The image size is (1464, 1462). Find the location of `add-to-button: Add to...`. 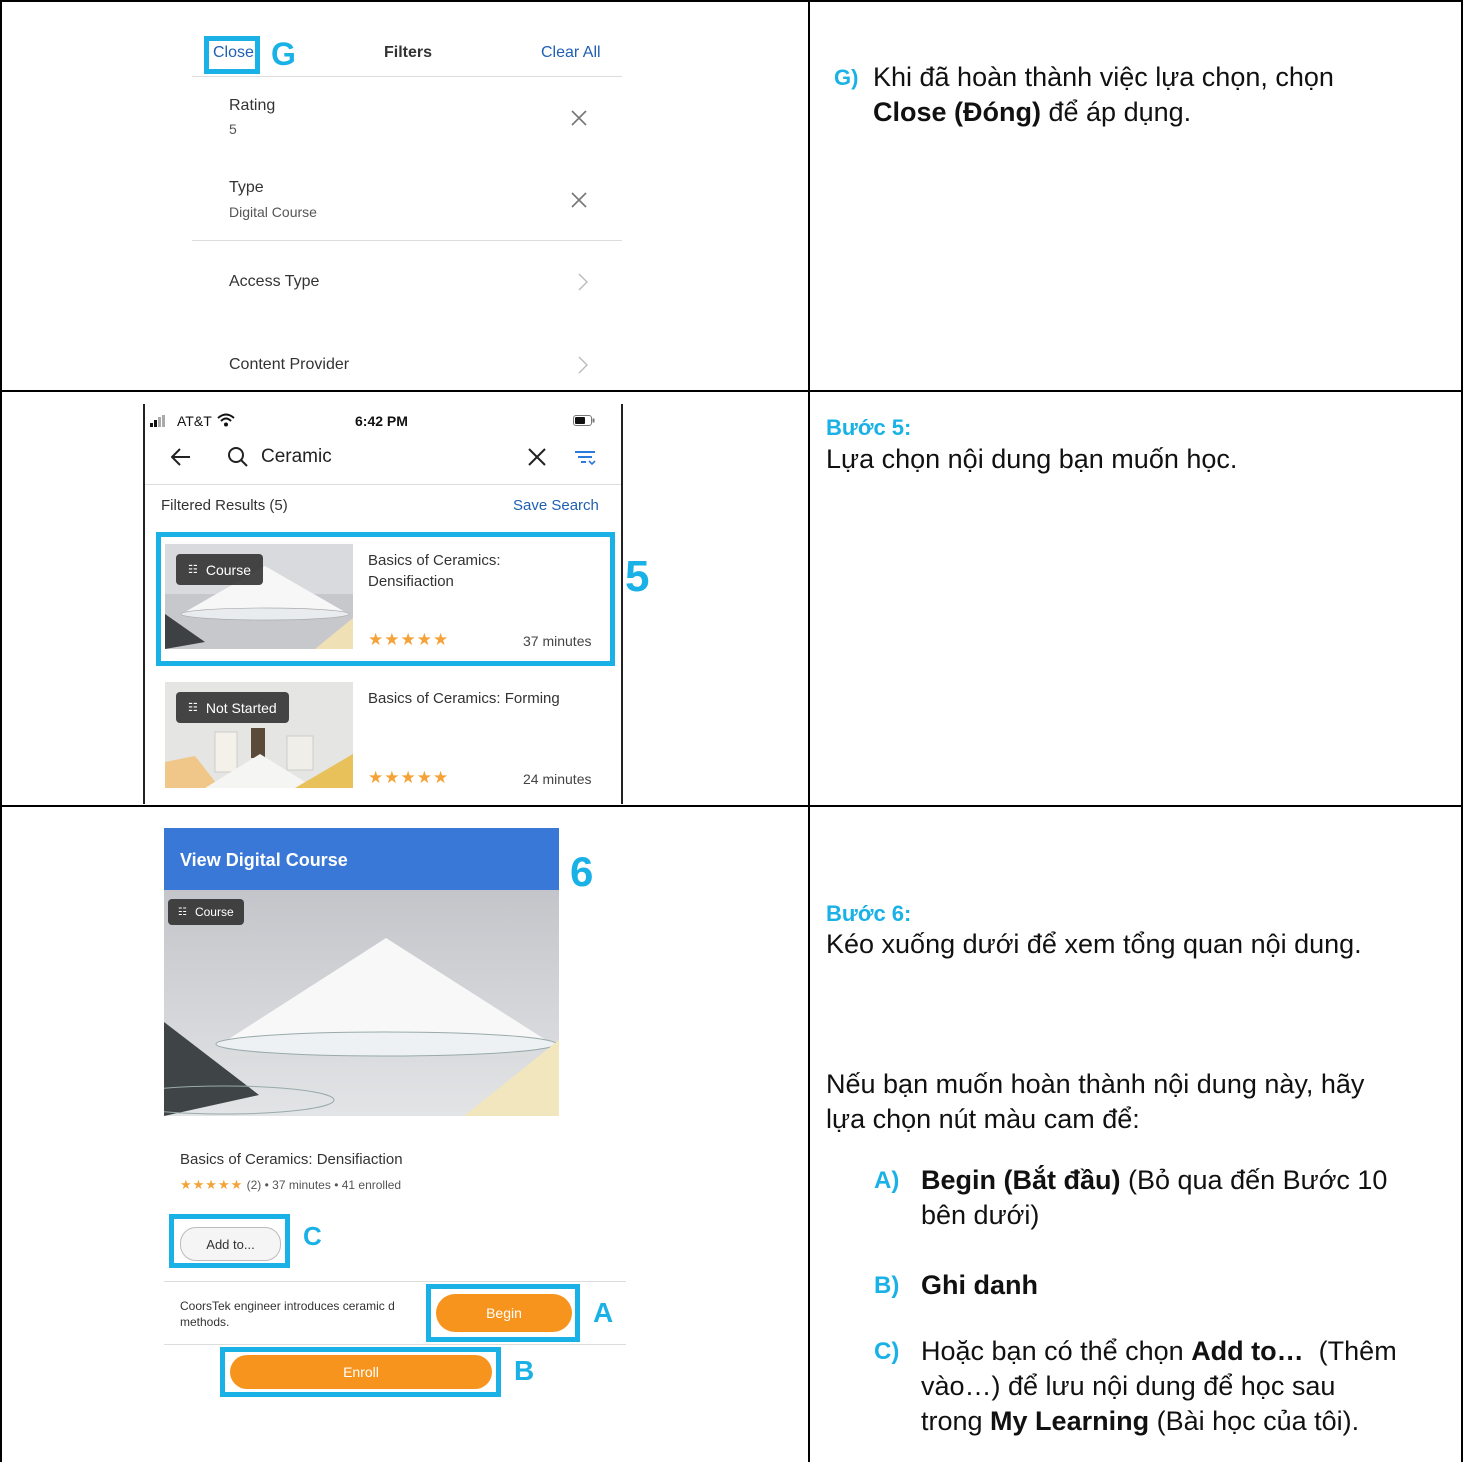

add-to-button: Add to... is located at coordinates (230, 1244).